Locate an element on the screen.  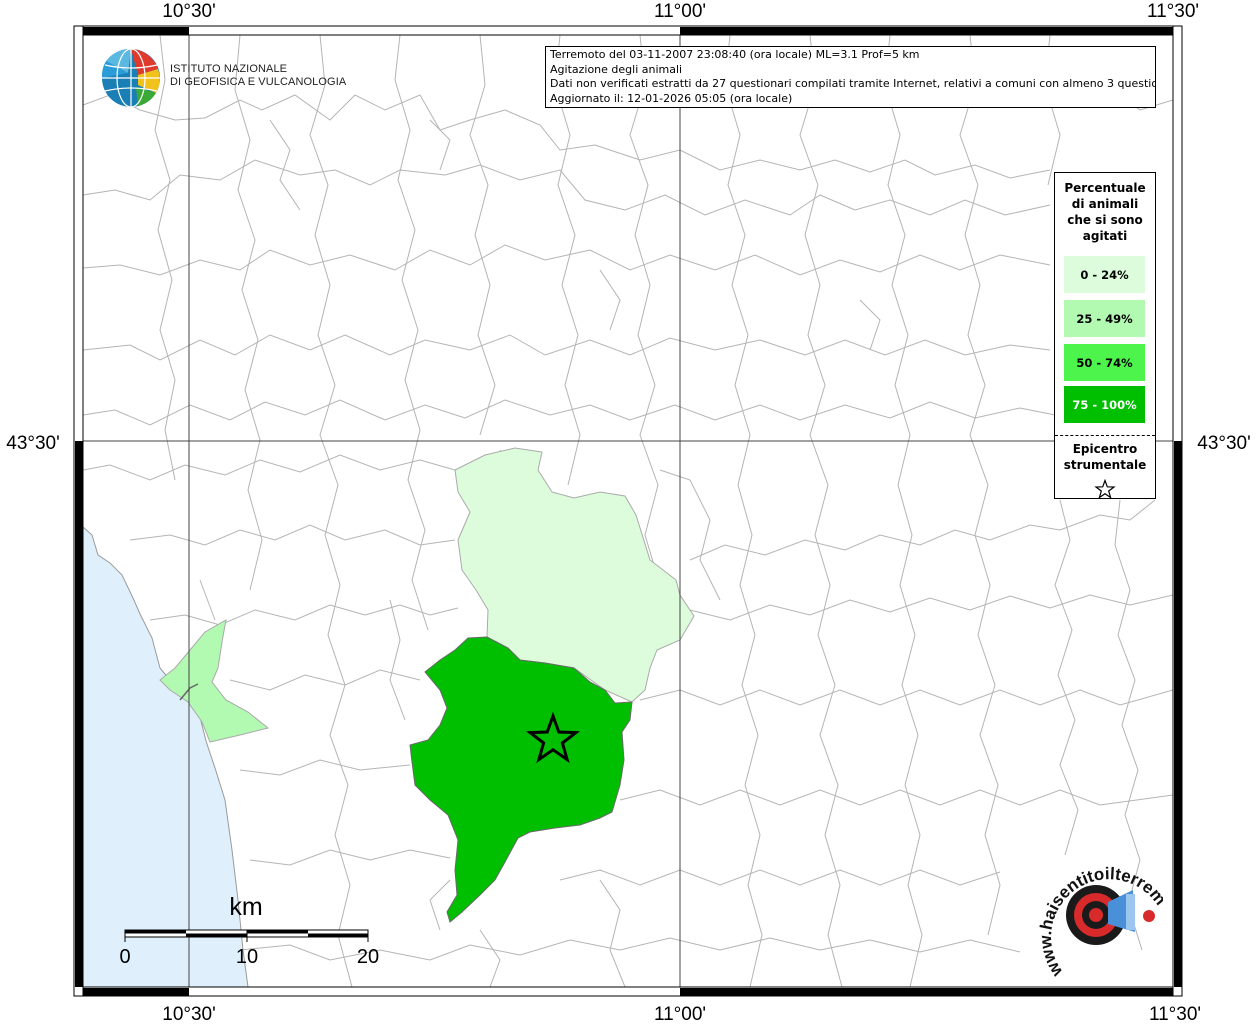
map-subject: Agitazione degli animali is located at coordinates (616, 69).